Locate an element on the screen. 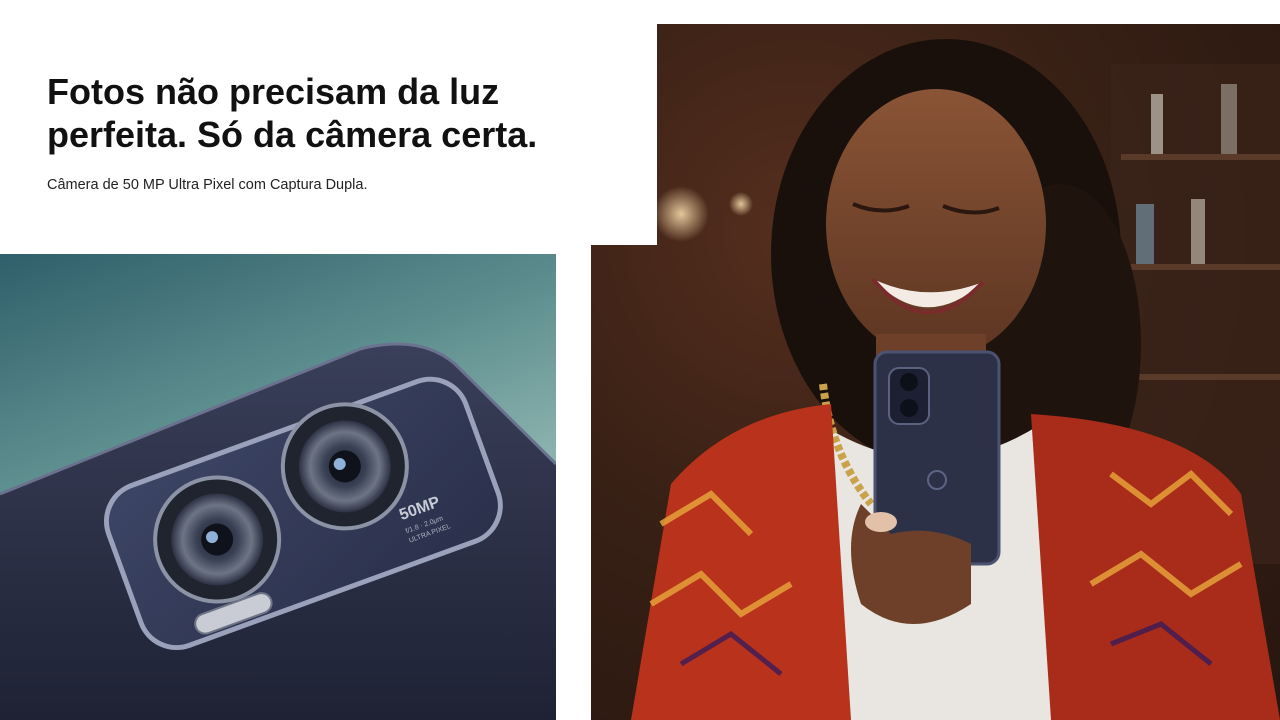  title-line-1: Fotos não precisam da luz is located at coordinates (273, 91).